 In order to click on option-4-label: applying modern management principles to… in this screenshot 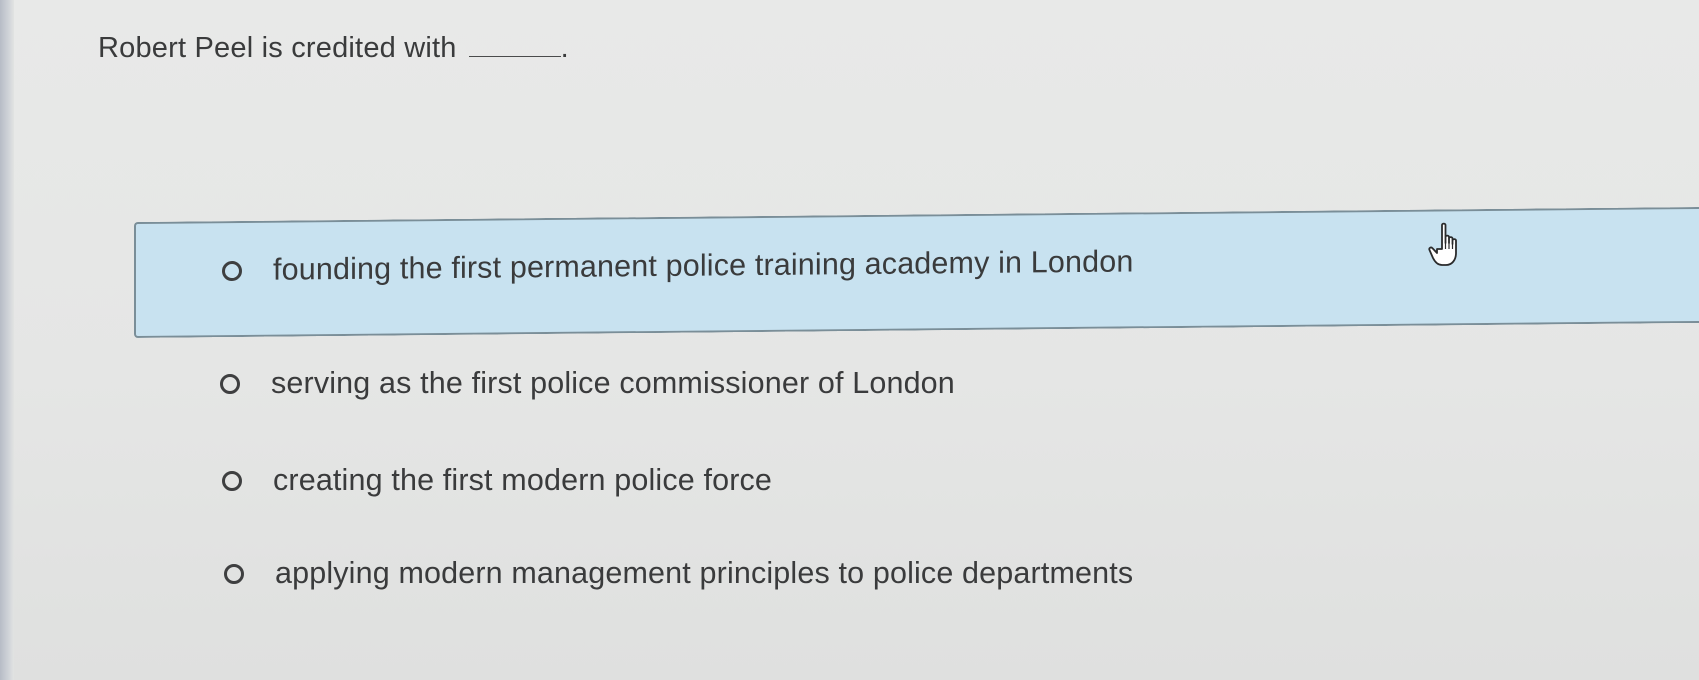, I will do `click(704, 573)`.